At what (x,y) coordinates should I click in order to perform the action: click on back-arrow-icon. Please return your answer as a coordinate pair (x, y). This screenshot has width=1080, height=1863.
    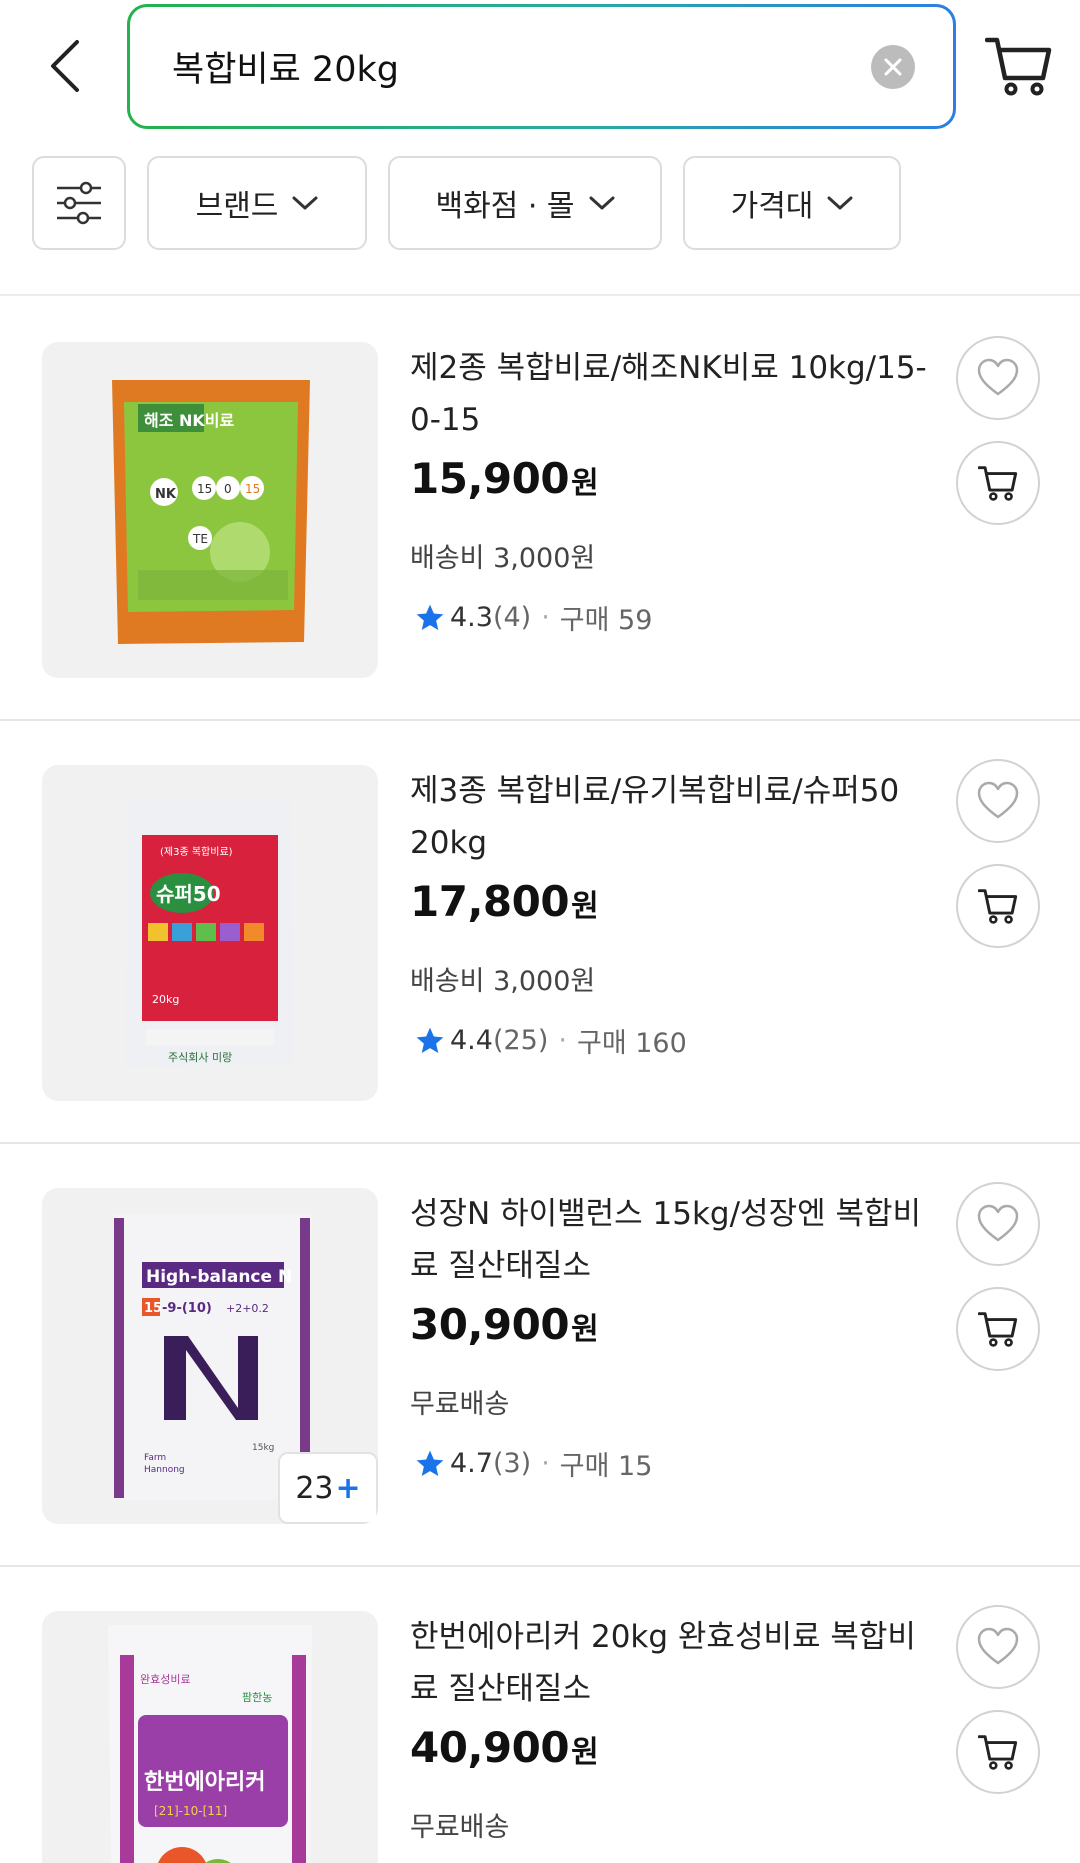
    Looking at the image, I should click on (65, 66).